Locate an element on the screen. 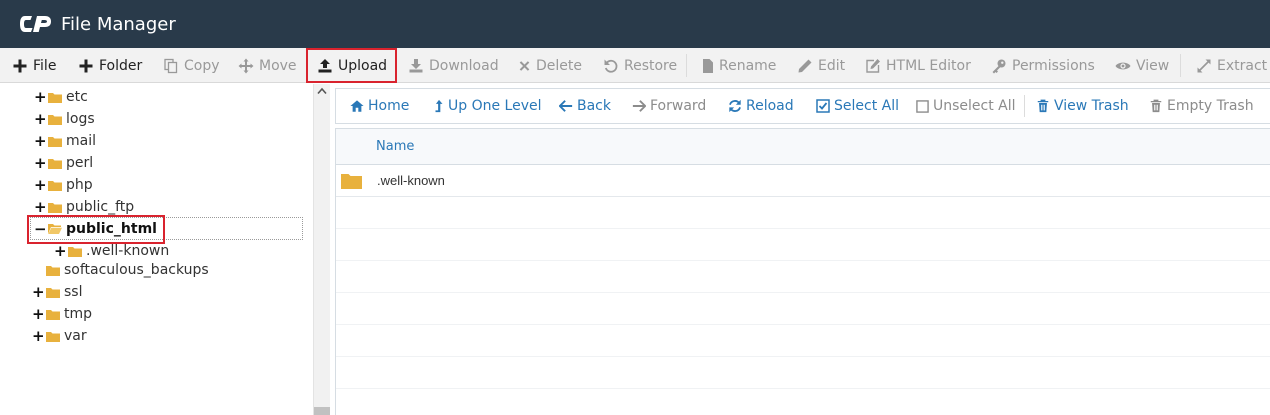 This screenshot has height=415, width=1270. file-icon is located at coordinates (708, 65).